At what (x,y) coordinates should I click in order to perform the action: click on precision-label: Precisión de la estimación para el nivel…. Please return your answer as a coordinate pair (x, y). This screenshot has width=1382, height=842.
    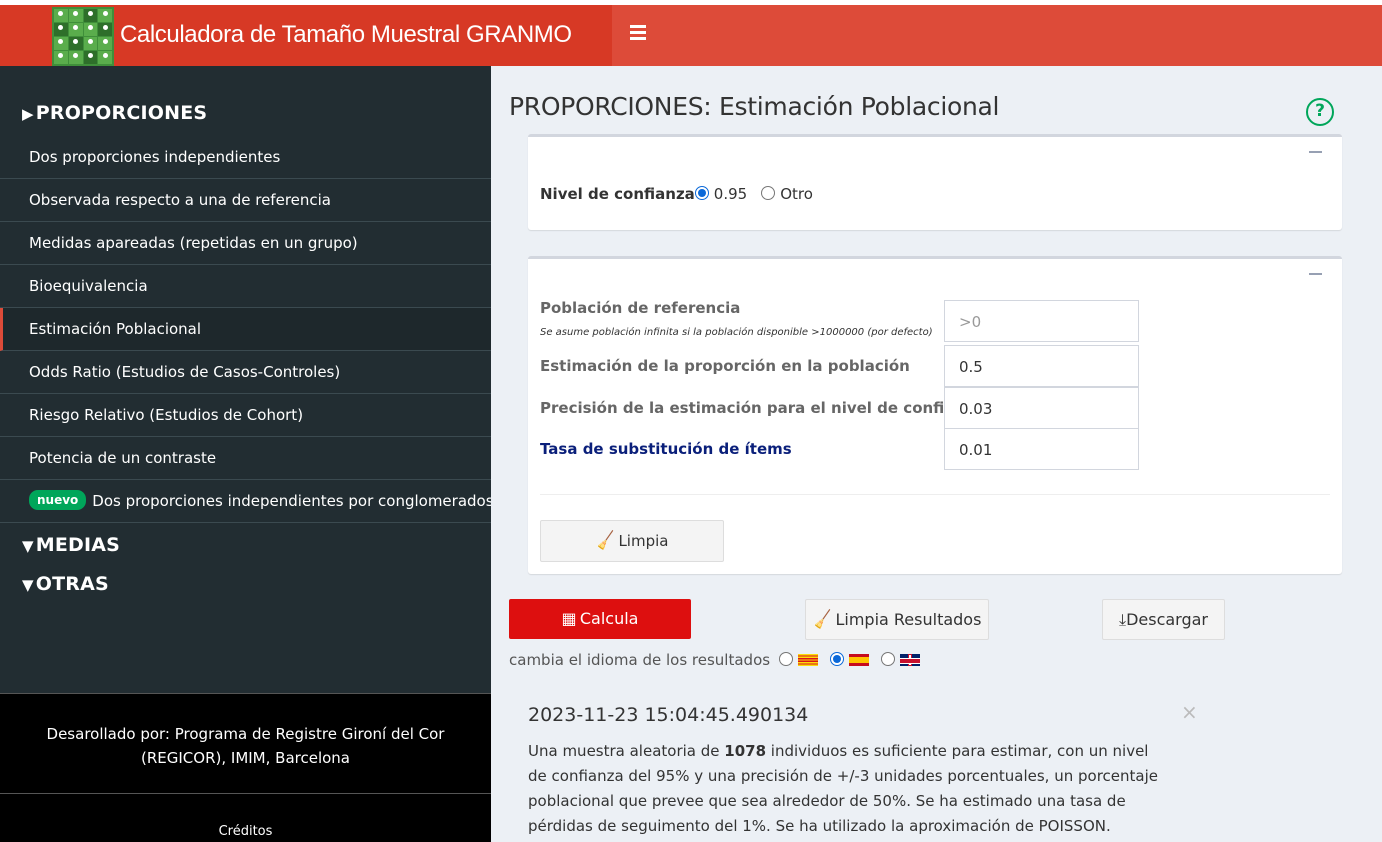
    Looking at the image, I should click on (762, 408).